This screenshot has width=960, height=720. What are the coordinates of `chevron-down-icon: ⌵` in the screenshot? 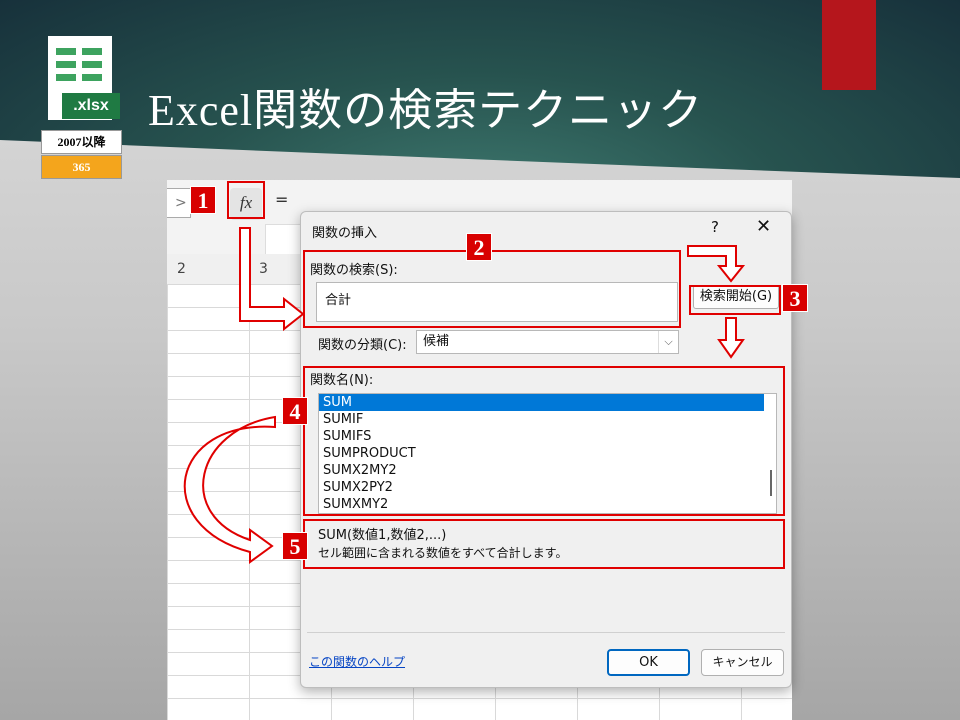 It's located at (668, 342).